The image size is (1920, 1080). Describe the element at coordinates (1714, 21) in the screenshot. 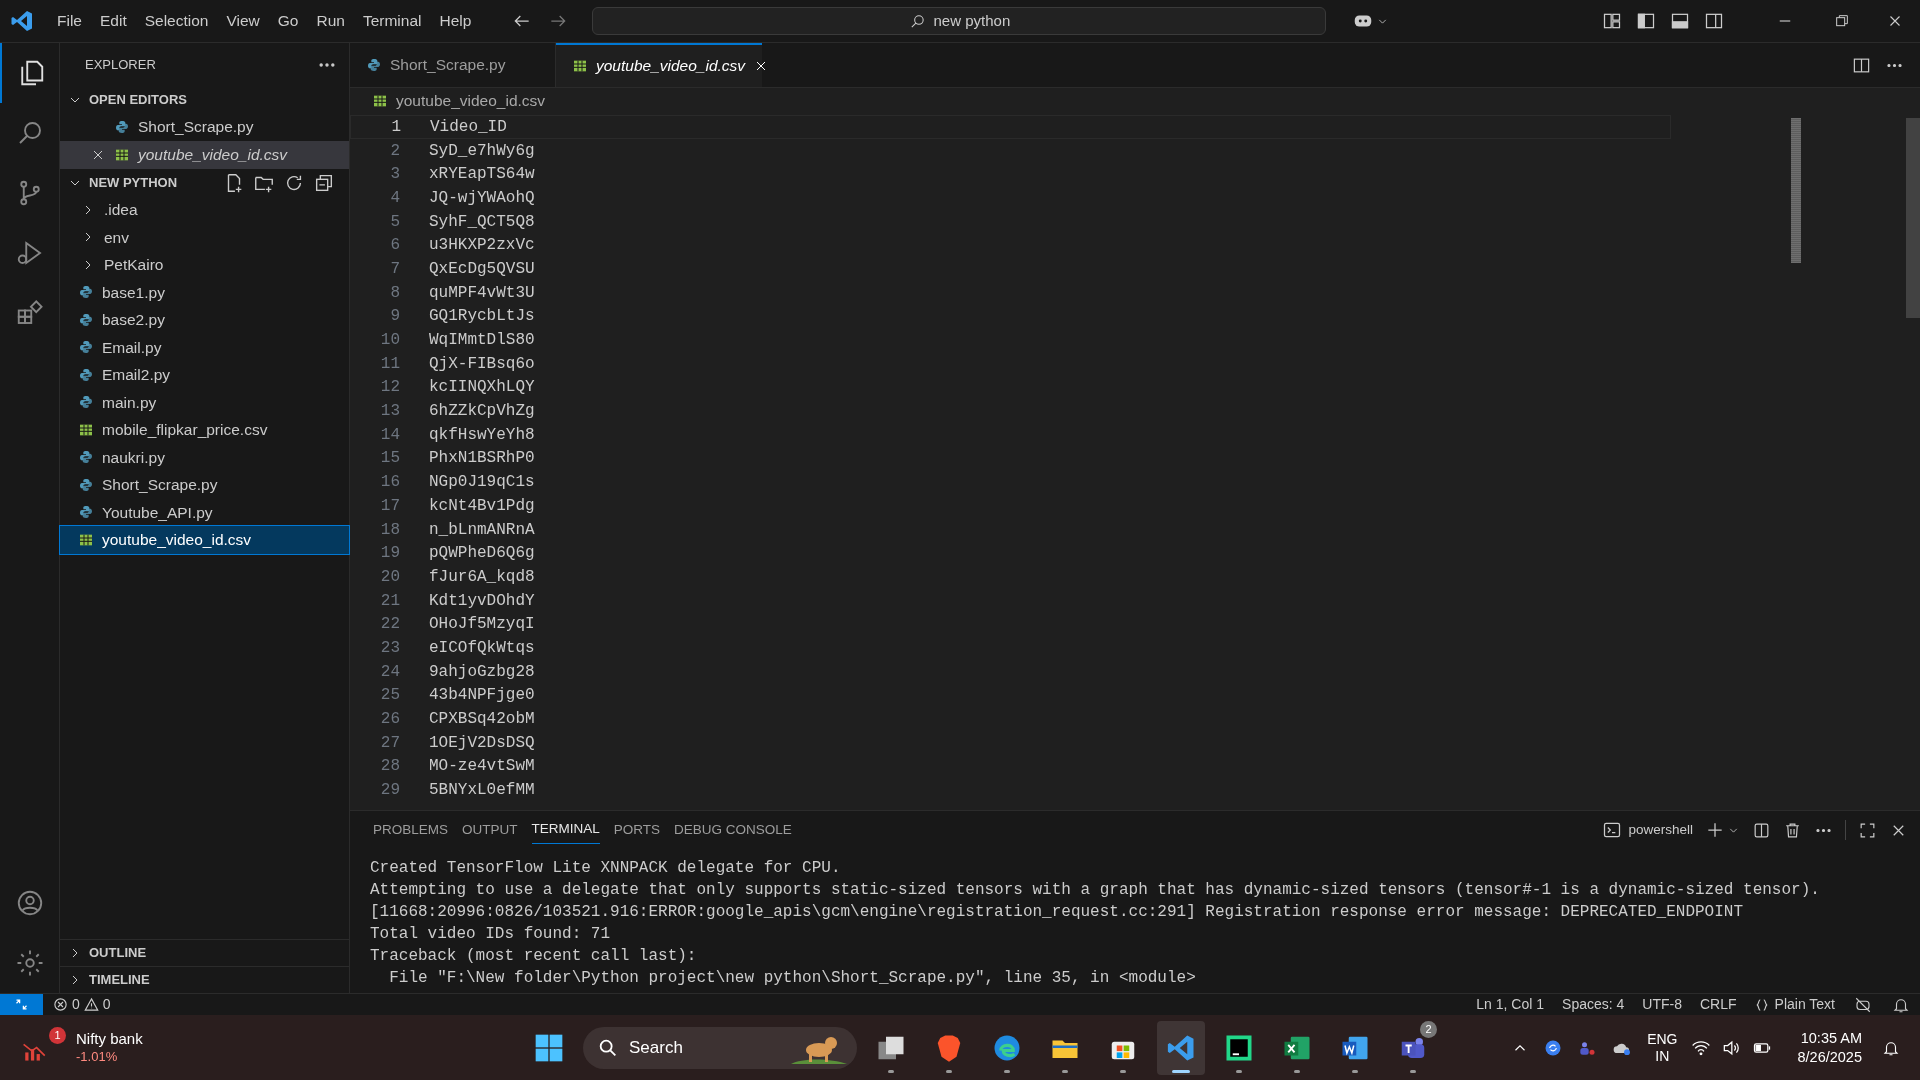

I see `toggle-secondary-sidebar-icon` at that location.